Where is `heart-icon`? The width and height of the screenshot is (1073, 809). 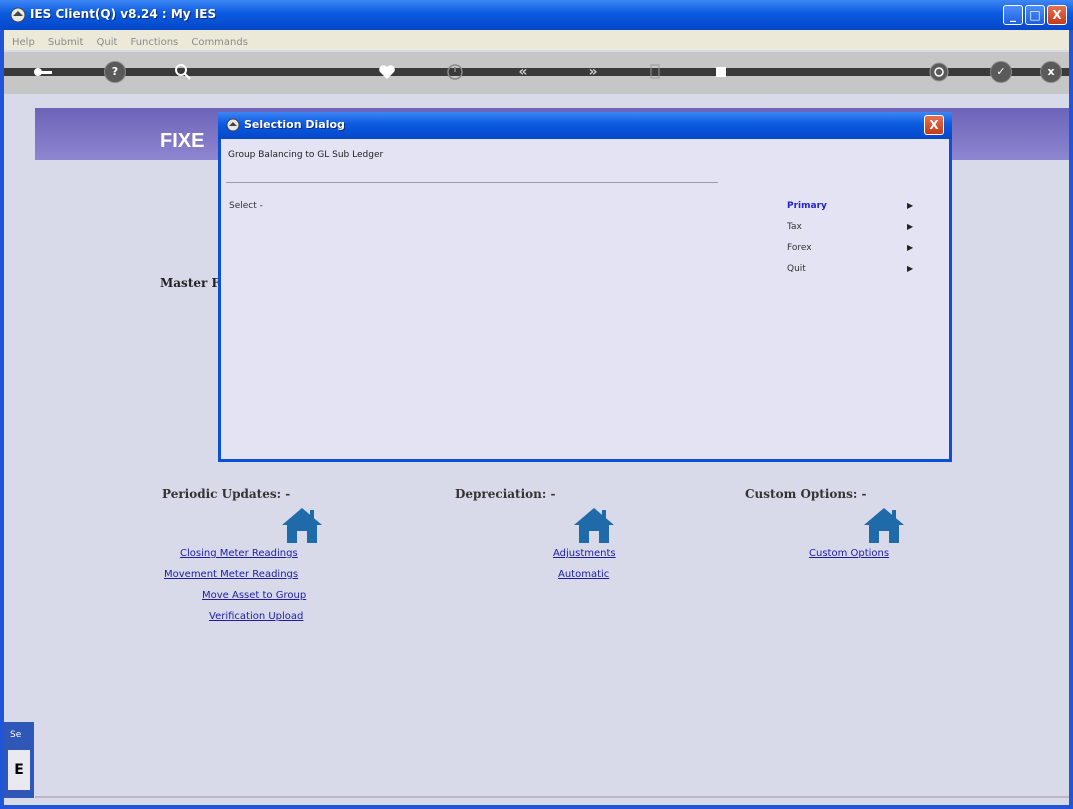
heart-icon is located at coordinates (387, 72).